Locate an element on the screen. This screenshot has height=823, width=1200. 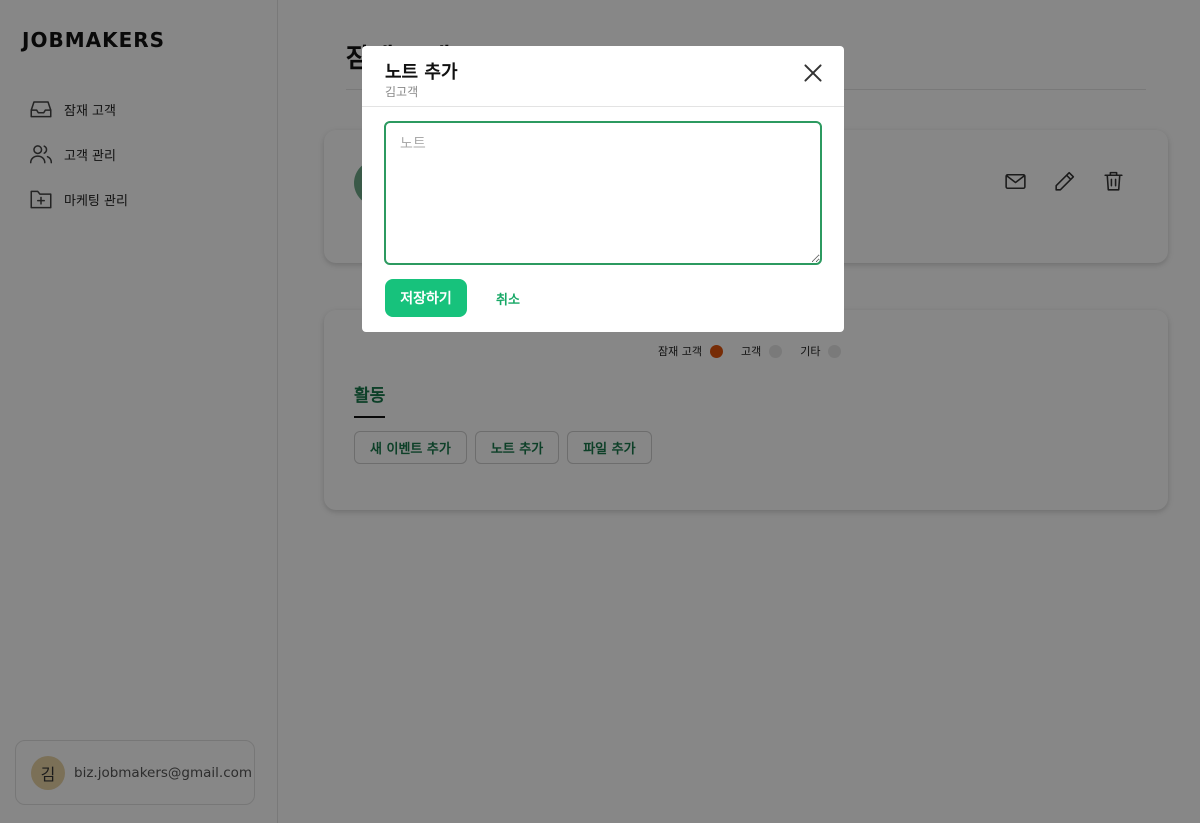
close-icon is located at coordinates (813, 73).